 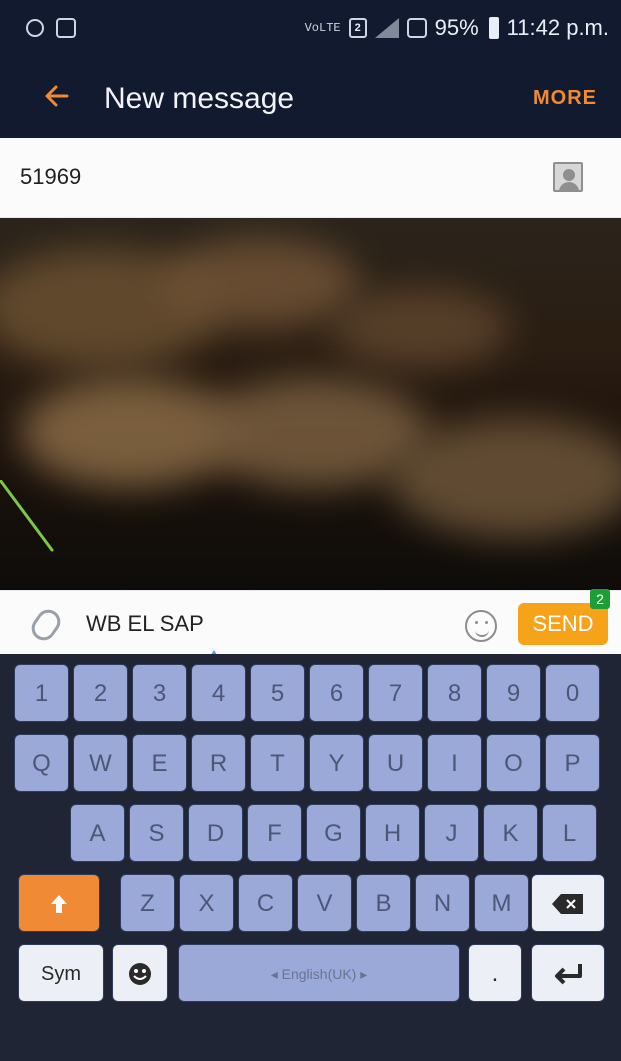 What do you see at coordinates (310, 100) in the screenshot?
I see `app-header: New message MORE` at bounding box center [310, 100].